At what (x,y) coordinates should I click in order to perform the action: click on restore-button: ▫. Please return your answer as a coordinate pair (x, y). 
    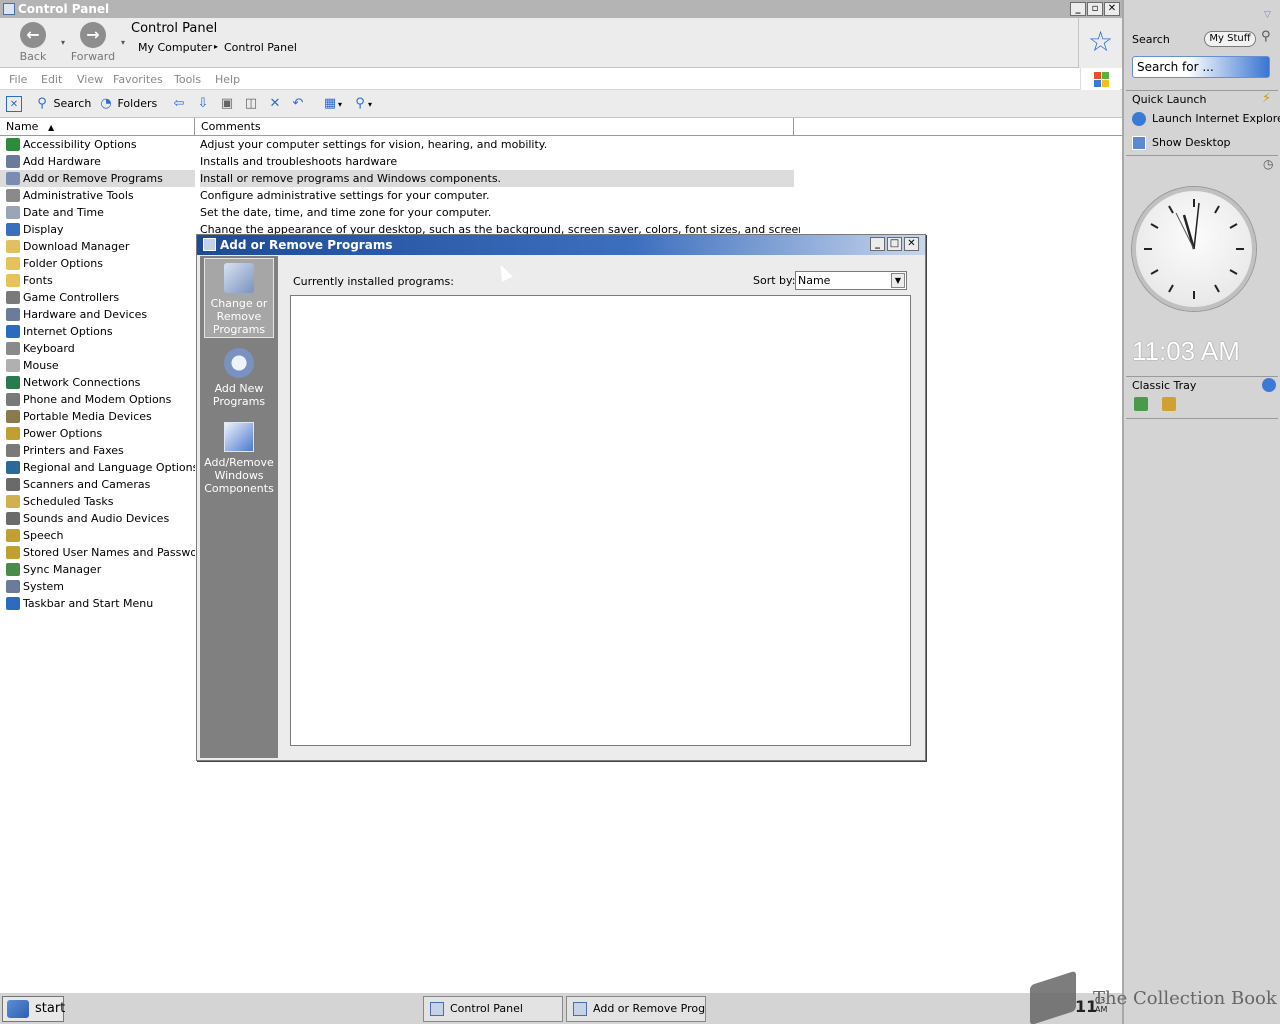
    Looking at the image, I should click on (1095, 9).